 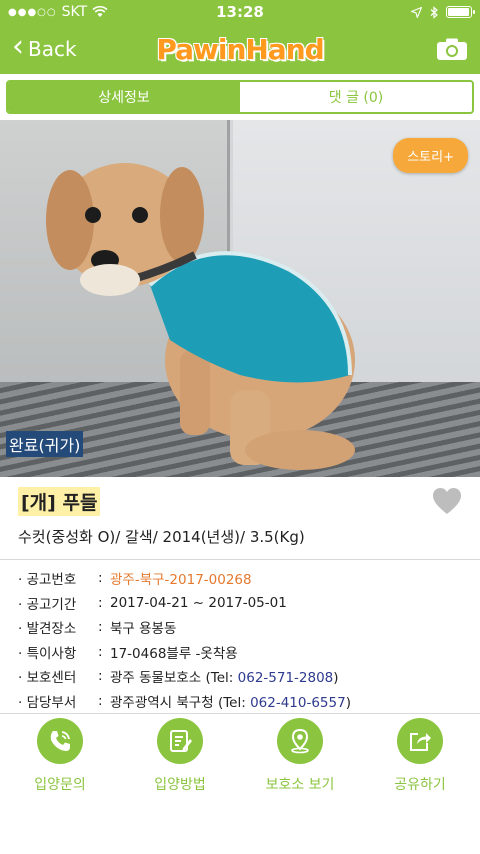 What do you see at coordinates (356, 97) in the screenshot?
I see `tab-comments: 댓 글 (0)` at bounding box center [356, 97].